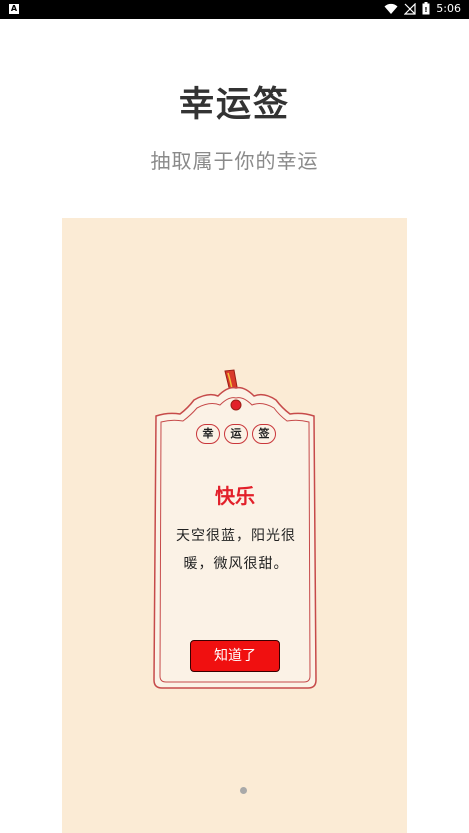 Image resolution: width=469 pixels, height=833 pixels. What do you see at coordinates (236, 550) in the screenshot?
I see `fortune-message: 天空很蓝，阳光很暖，微风很甜。` at bounding box center [236, 550].